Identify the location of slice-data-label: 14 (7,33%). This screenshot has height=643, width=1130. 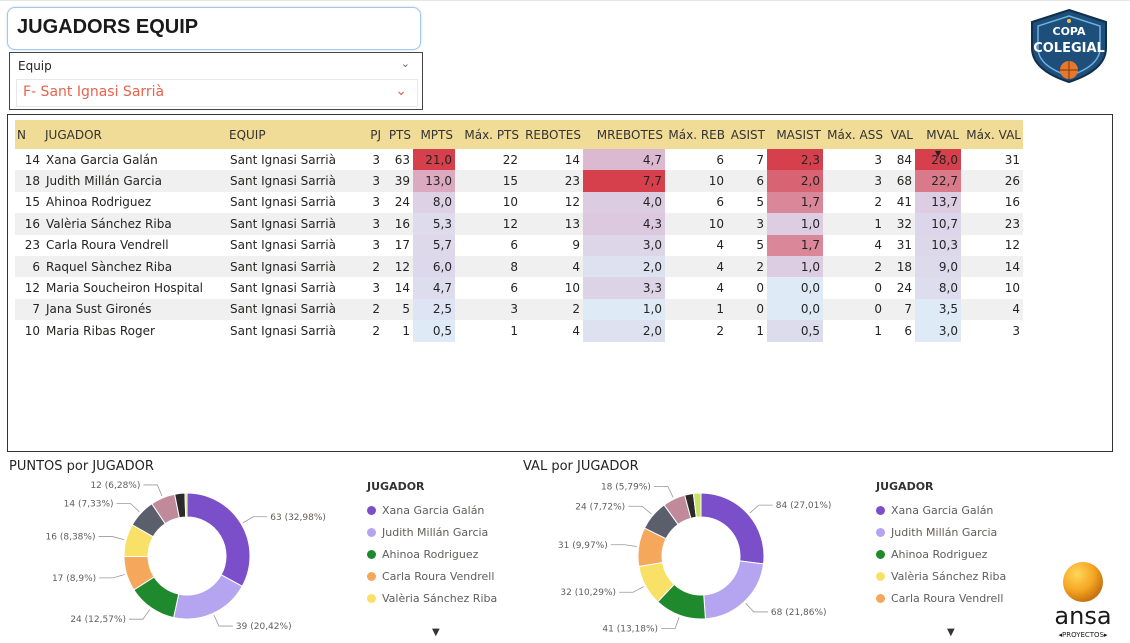
(89, 505).